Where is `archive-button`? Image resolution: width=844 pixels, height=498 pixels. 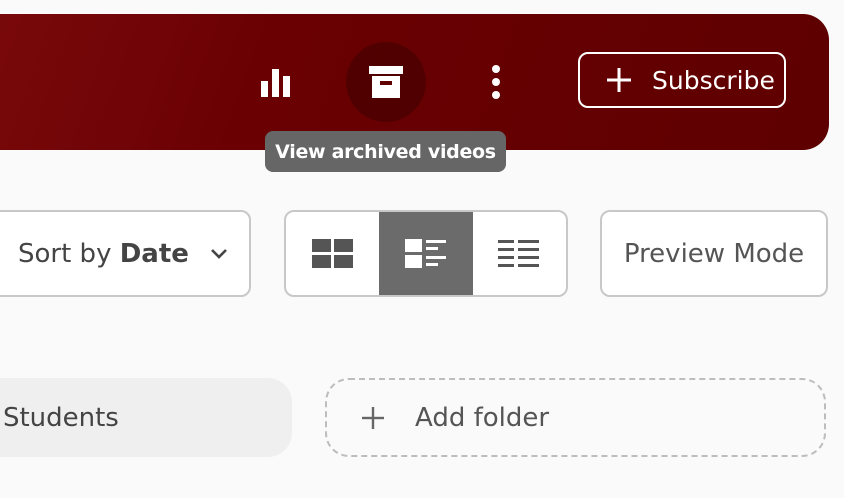
archive-button is located at coordinates (386, 82).